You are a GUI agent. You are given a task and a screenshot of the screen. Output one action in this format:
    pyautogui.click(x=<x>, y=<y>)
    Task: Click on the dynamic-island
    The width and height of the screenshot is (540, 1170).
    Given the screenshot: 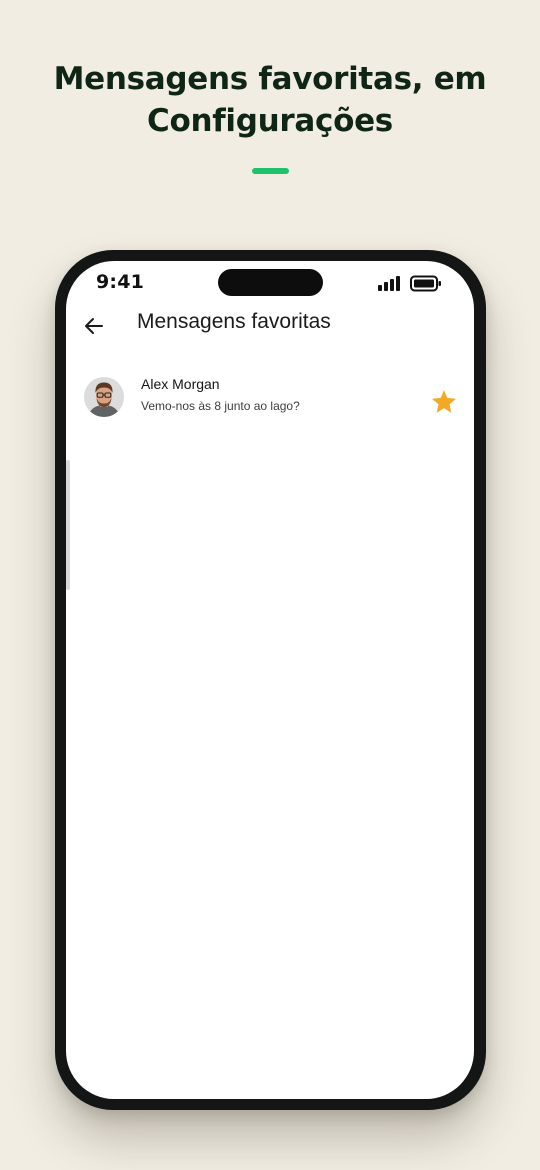 What is the action you would take?
    pyautogui.click(x=270, y=282)
    